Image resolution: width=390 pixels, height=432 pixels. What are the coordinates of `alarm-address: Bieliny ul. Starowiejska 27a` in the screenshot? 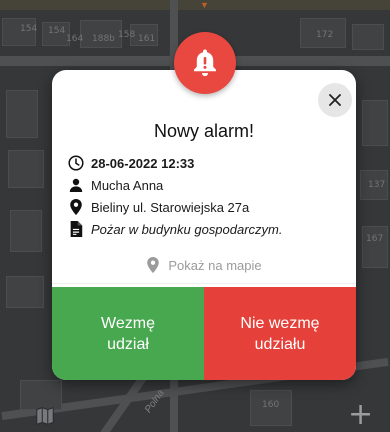 It's located at (170, 207).